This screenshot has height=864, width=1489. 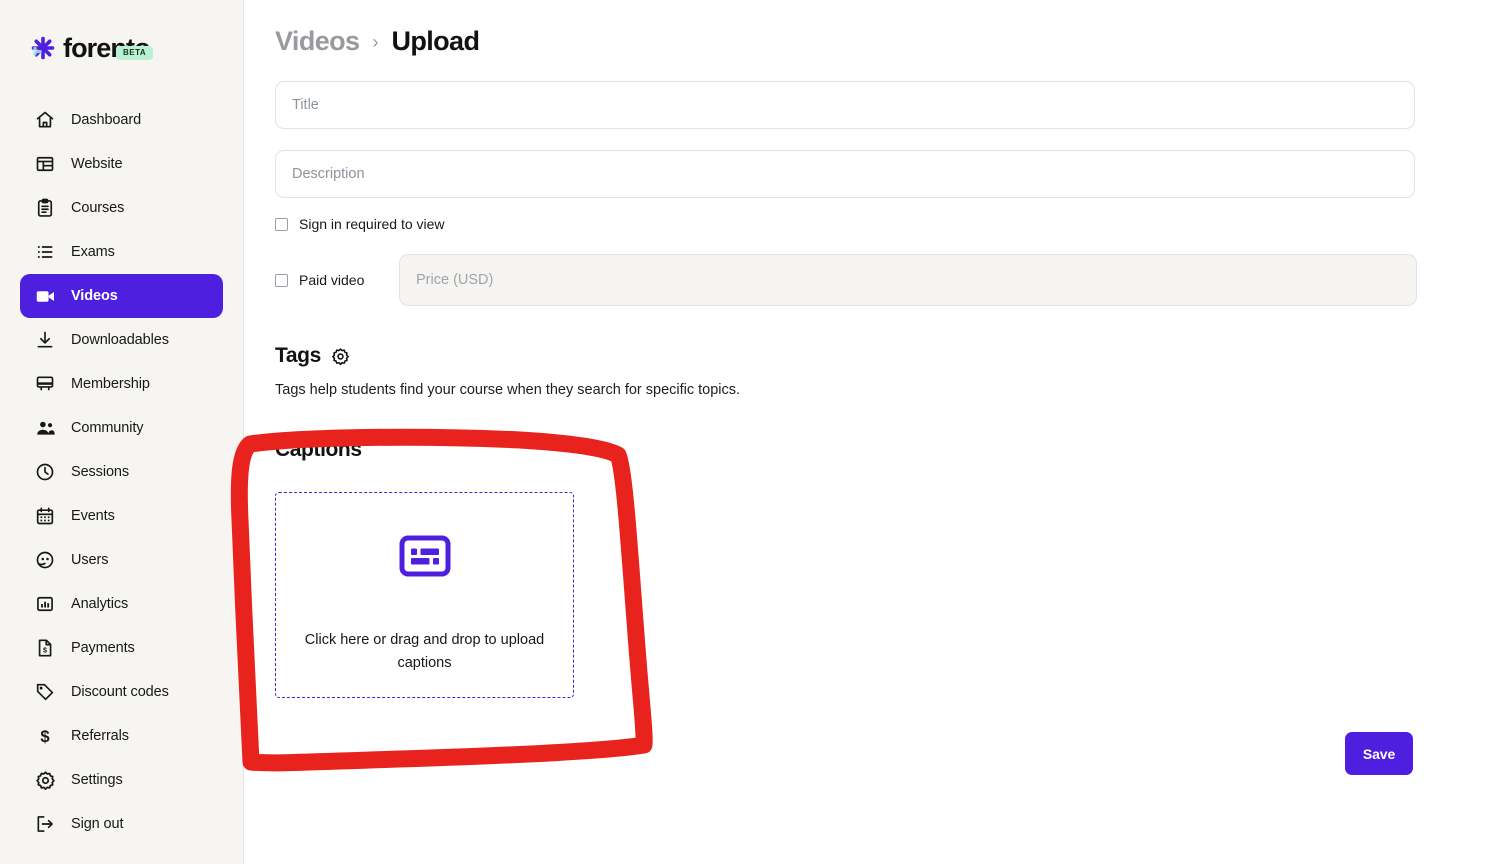 I want to click on sidebar-item-label: Payments, so click(x=103, y=648).